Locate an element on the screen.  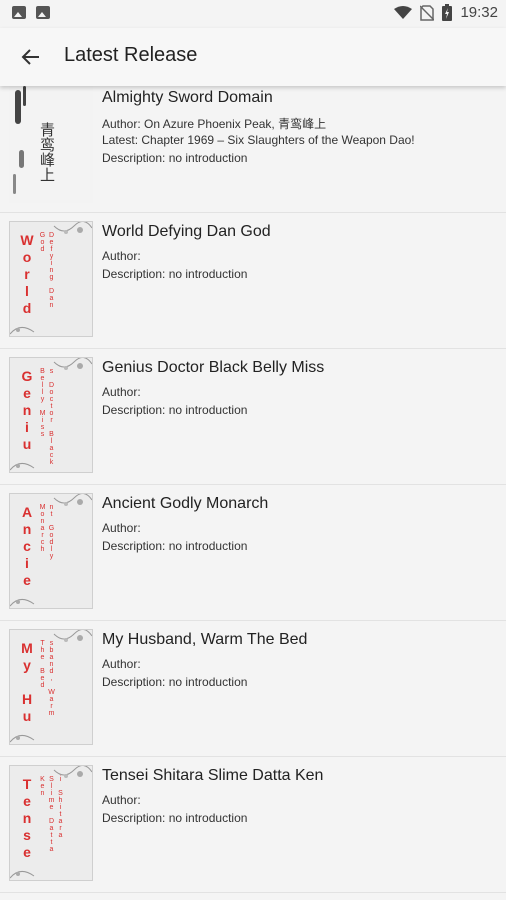
book-title: World Defying Dan God is located at coordinates (186, 232).